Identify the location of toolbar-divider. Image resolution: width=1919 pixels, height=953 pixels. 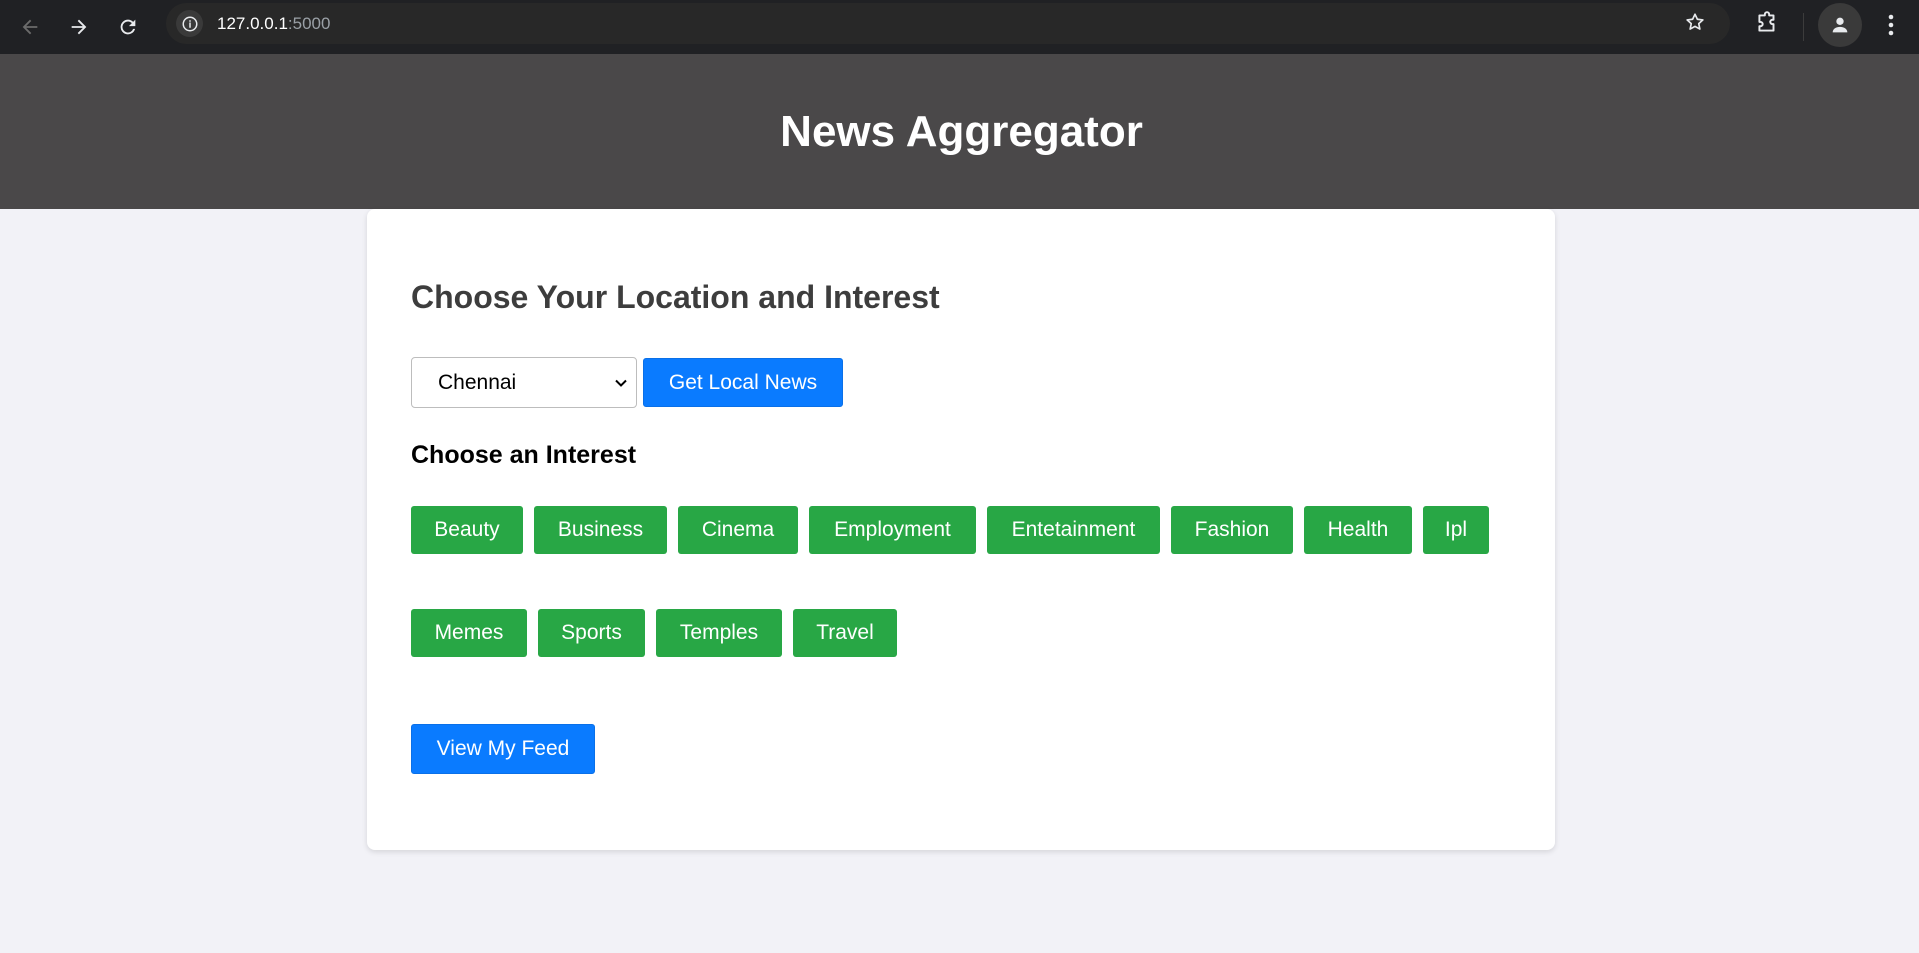
(1803, 27).